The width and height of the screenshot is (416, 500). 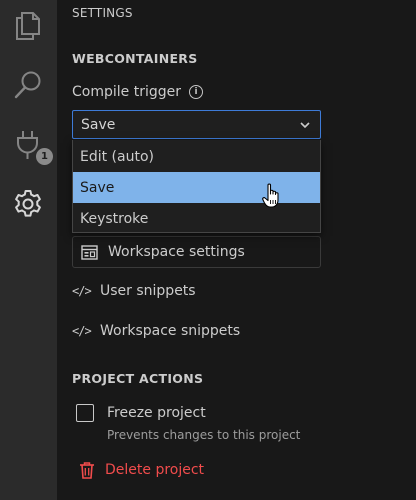 I want to click on freeze-project-label: Freeze project, so click(x=156, y=413).